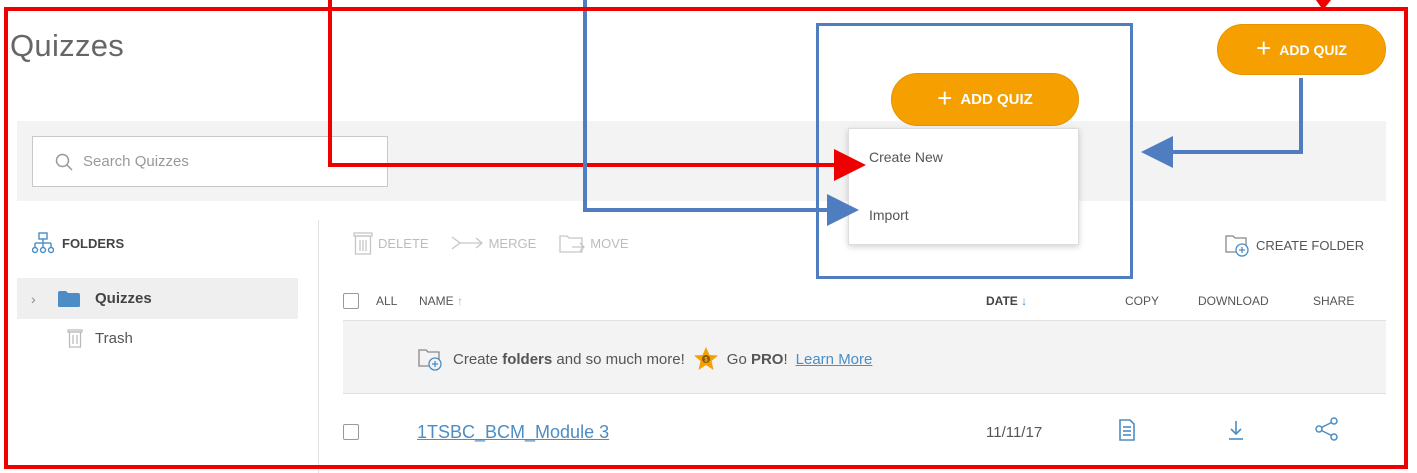 This screenshot has width=1417, height=473. What do you see at coordinates (351, 301) in the screenshot?
I see `select-all-checkbox` at bounding box center [351, 301].